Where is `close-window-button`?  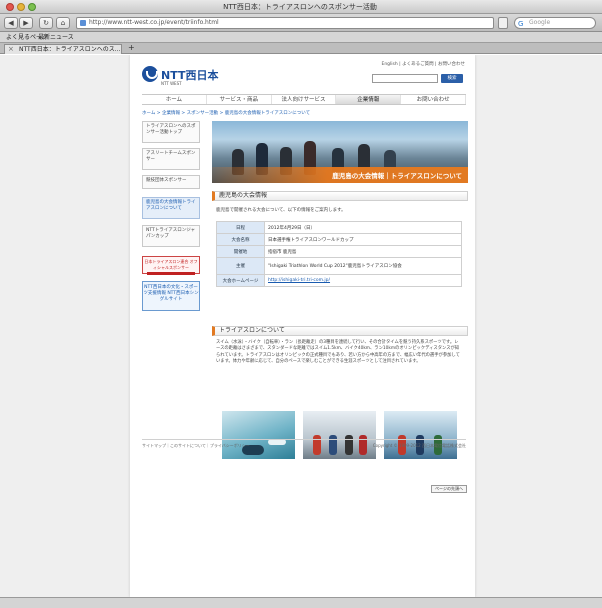
close-window-button is located at coordinates (10, 7).